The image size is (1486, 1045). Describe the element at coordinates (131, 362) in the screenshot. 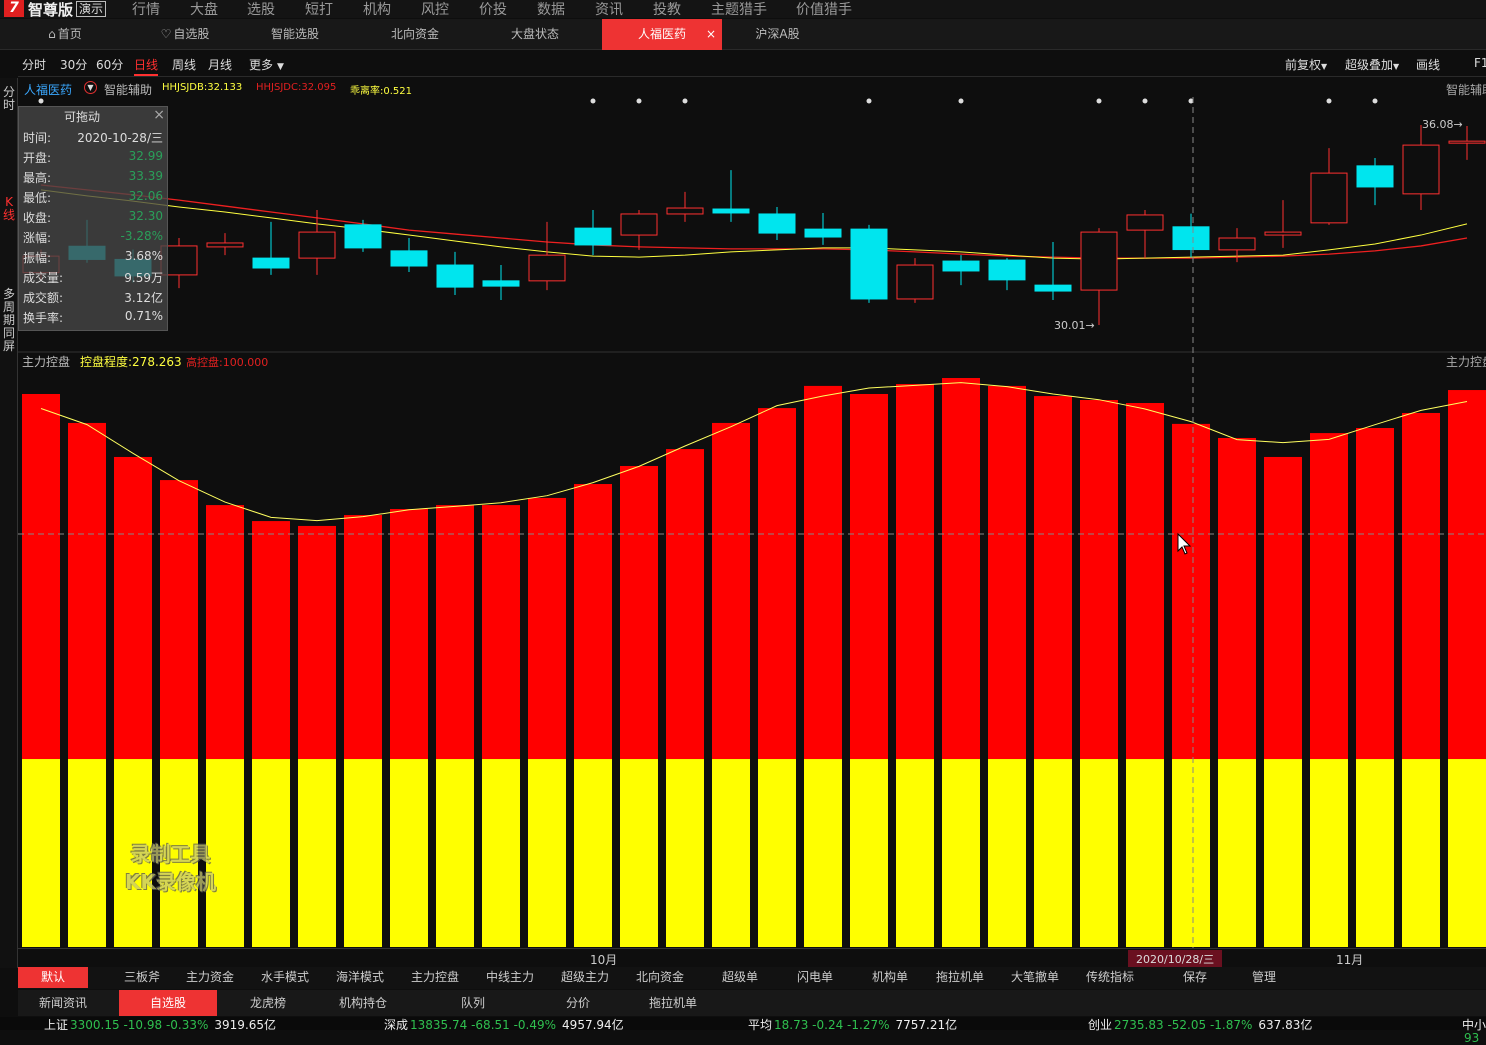

I see `control-degree-value: 控盘程度:278.263` at that location.